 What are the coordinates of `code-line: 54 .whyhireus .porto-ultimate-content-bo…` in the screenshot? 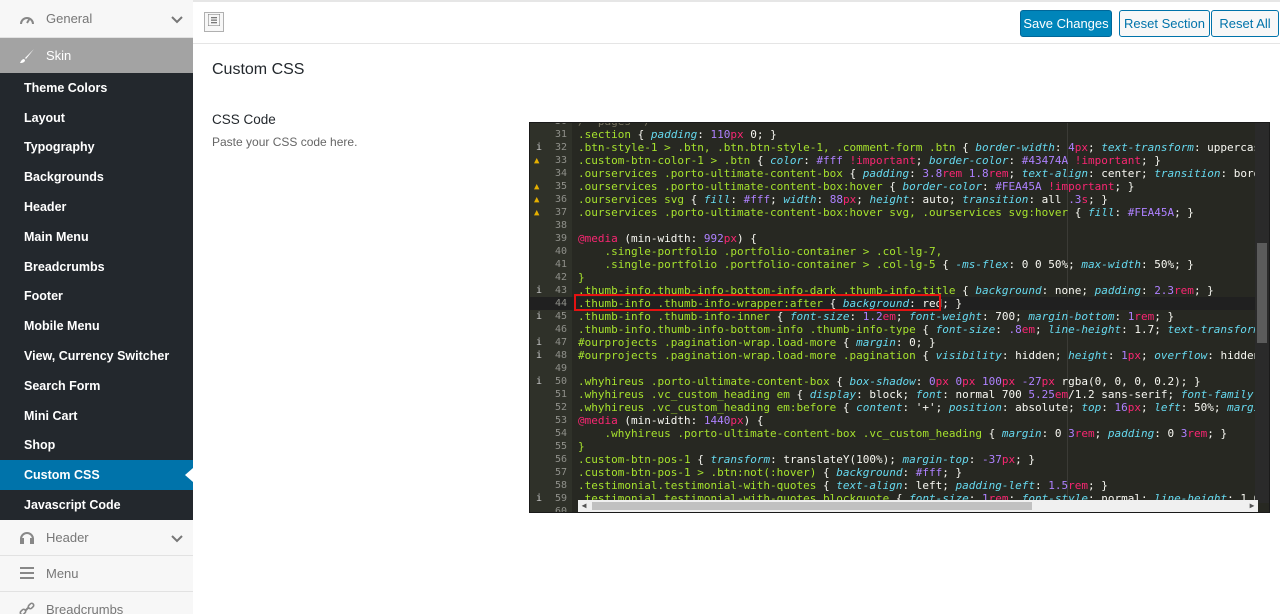 It's located at (899, 433).